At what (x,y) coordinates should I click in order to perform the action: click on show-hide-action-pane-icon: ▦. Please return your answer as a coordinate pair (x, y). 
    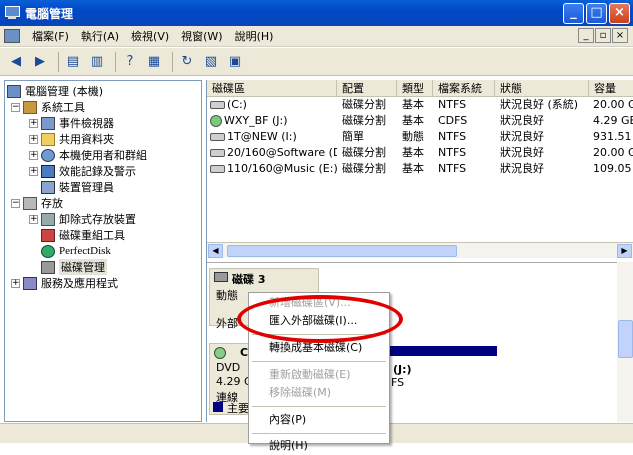
    Looking at the image, I should click on (154, 62).